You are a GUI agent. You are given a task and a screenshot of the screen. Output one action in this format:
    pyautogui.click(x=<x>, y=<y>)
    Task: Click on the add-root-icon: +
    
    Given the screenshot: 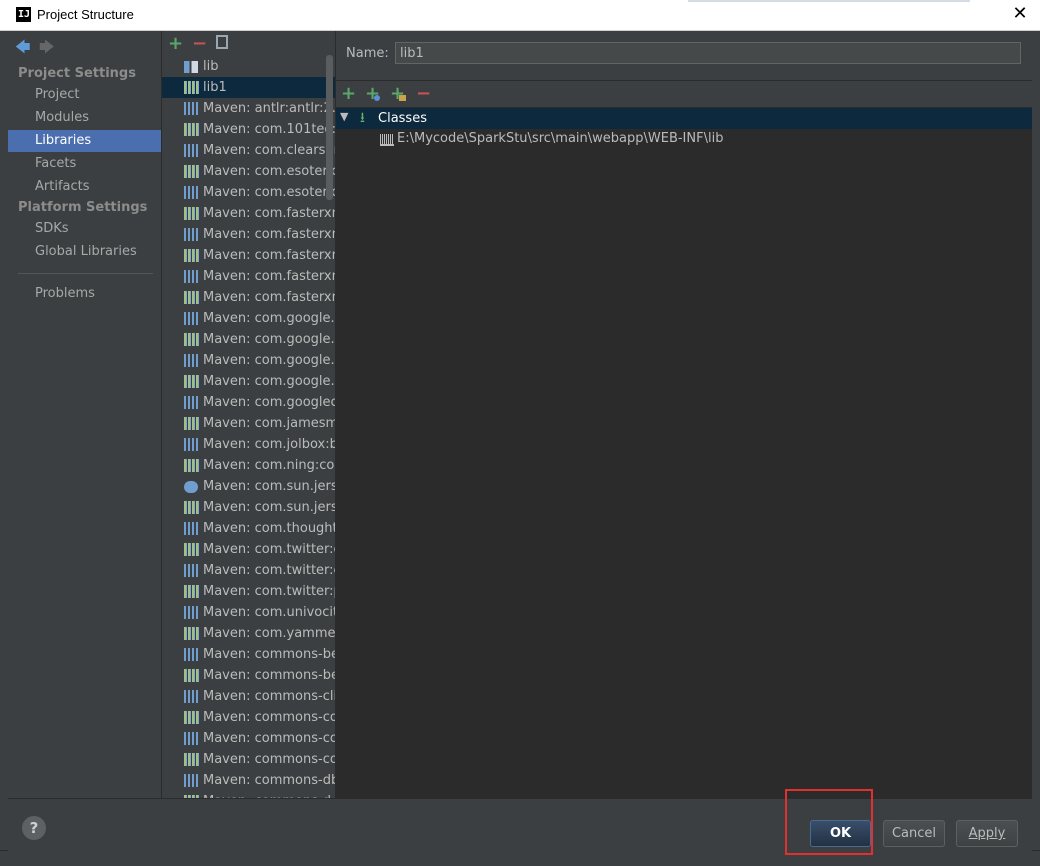 What is the action you would take?
    pyautogui.click(x=348, y=94)
    